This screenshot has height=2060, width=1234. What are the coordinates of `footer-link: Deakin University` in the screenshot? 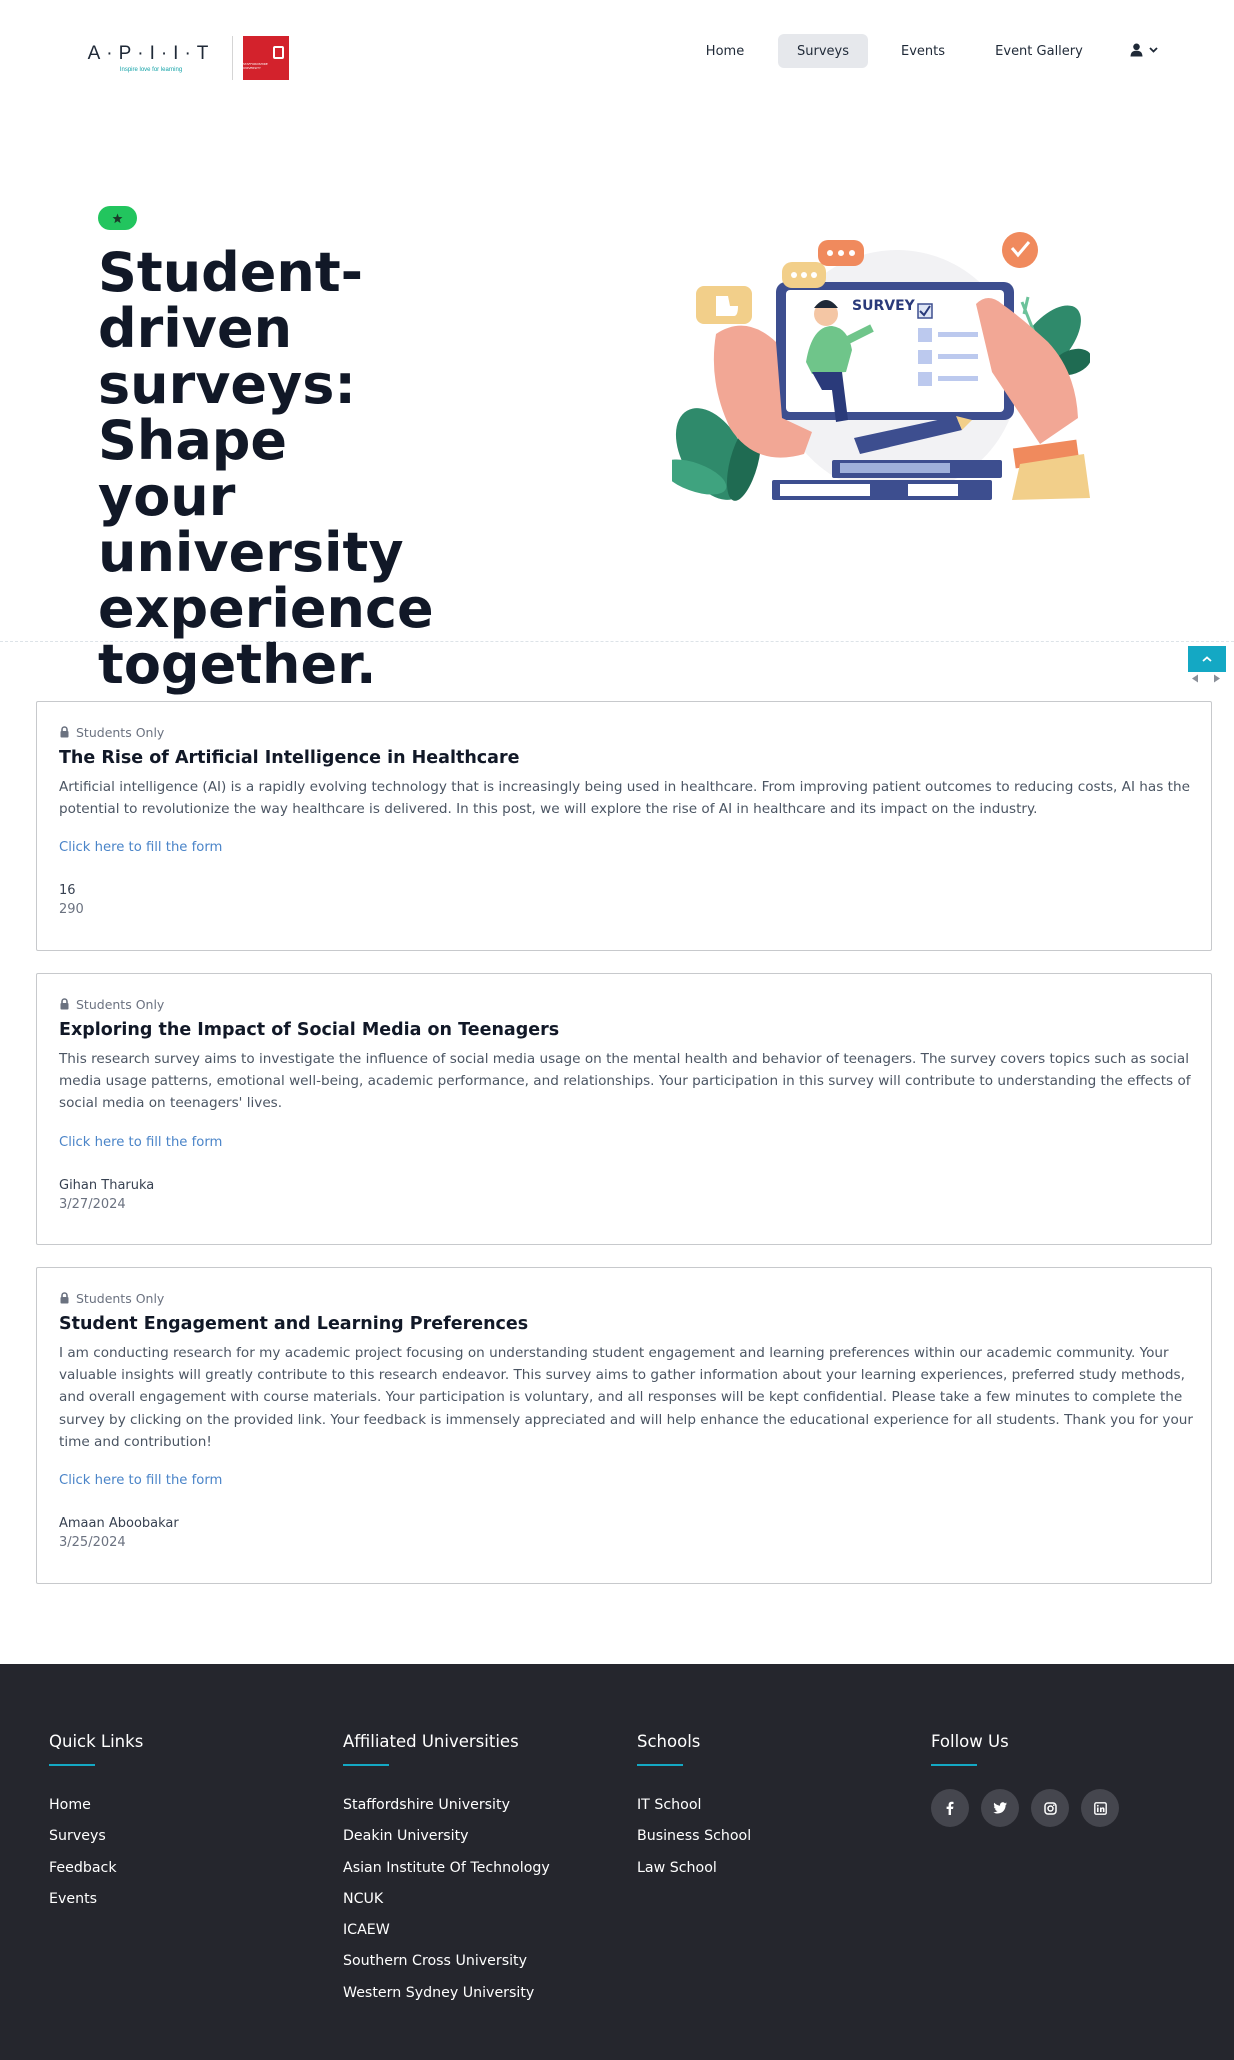 It's located at (446, 1836).